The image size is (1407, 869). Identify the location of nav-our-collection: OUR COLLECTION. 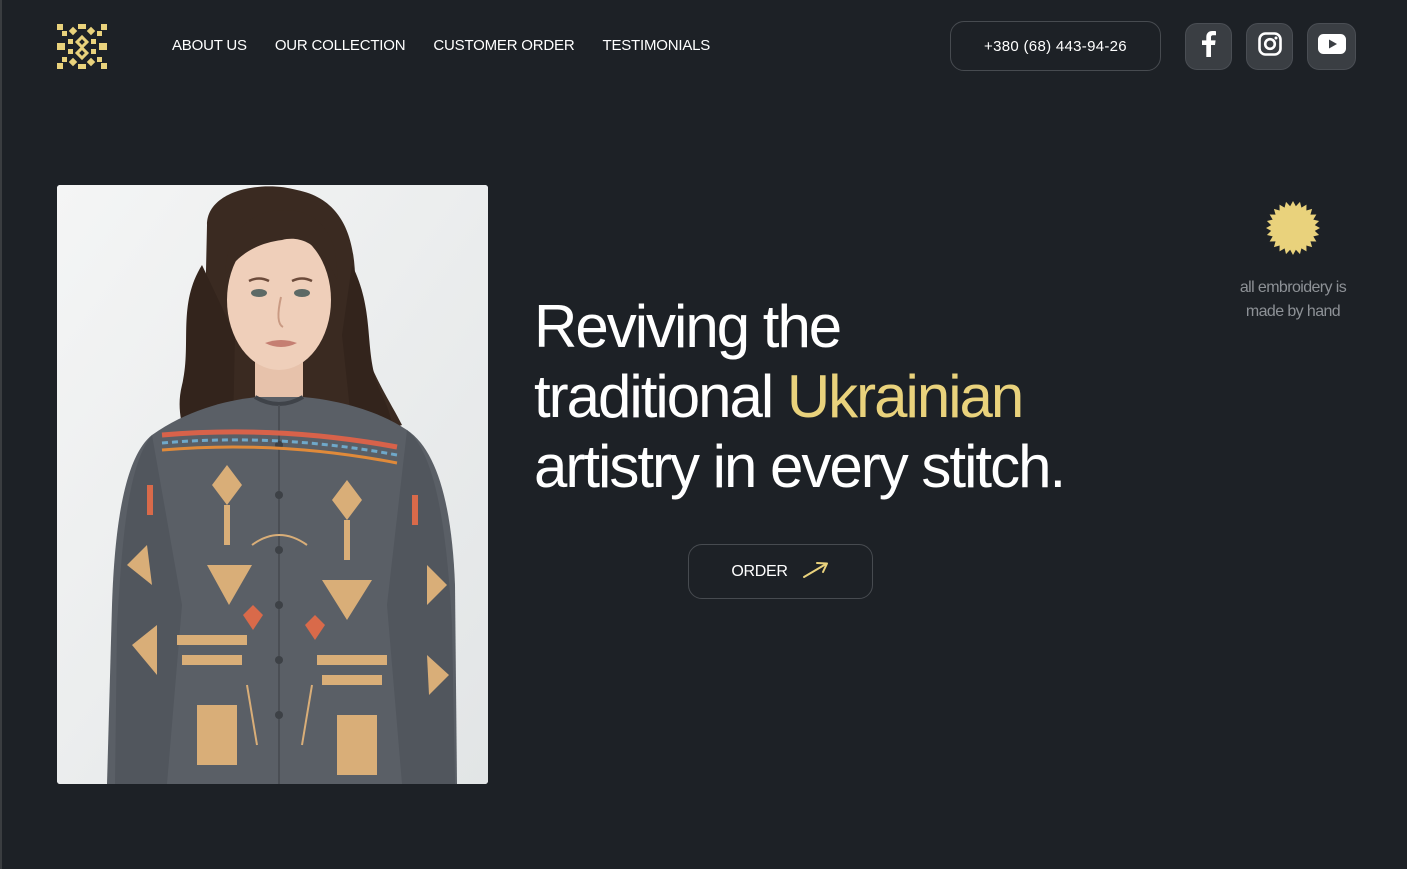
(340, 45).